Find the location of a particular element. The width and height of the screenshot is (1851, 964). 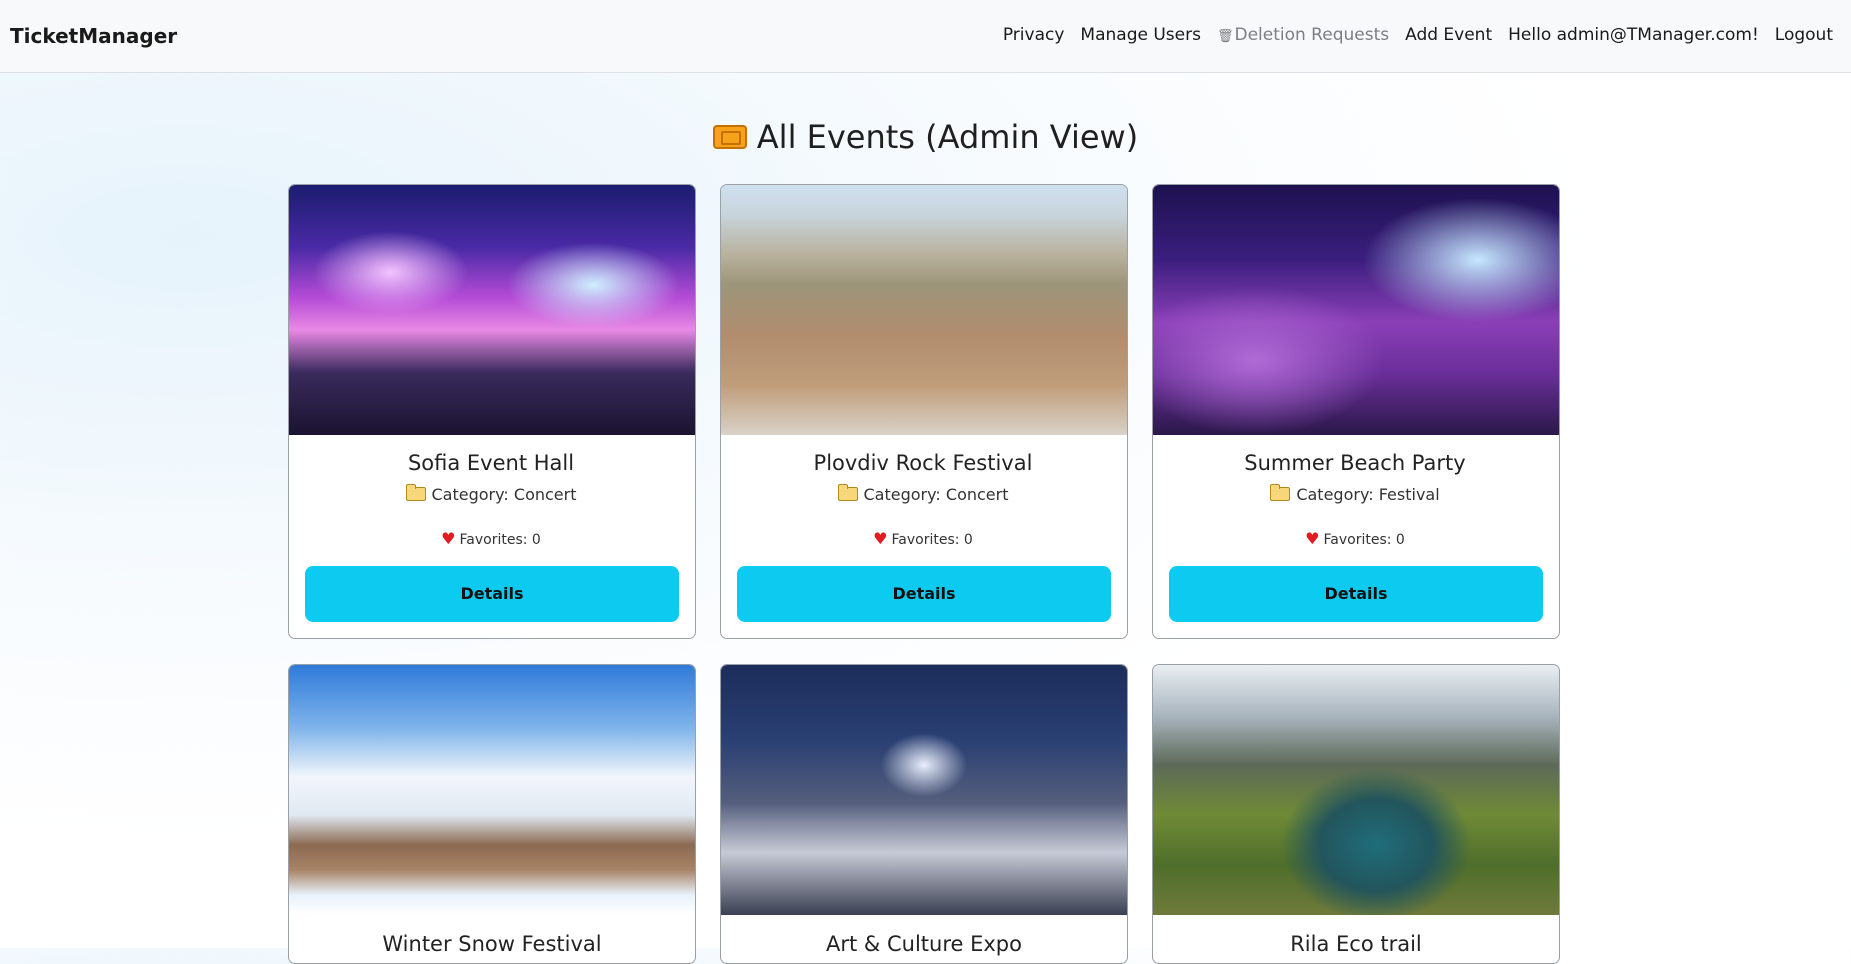

ticket-icon is located at coordinates (729, 137).